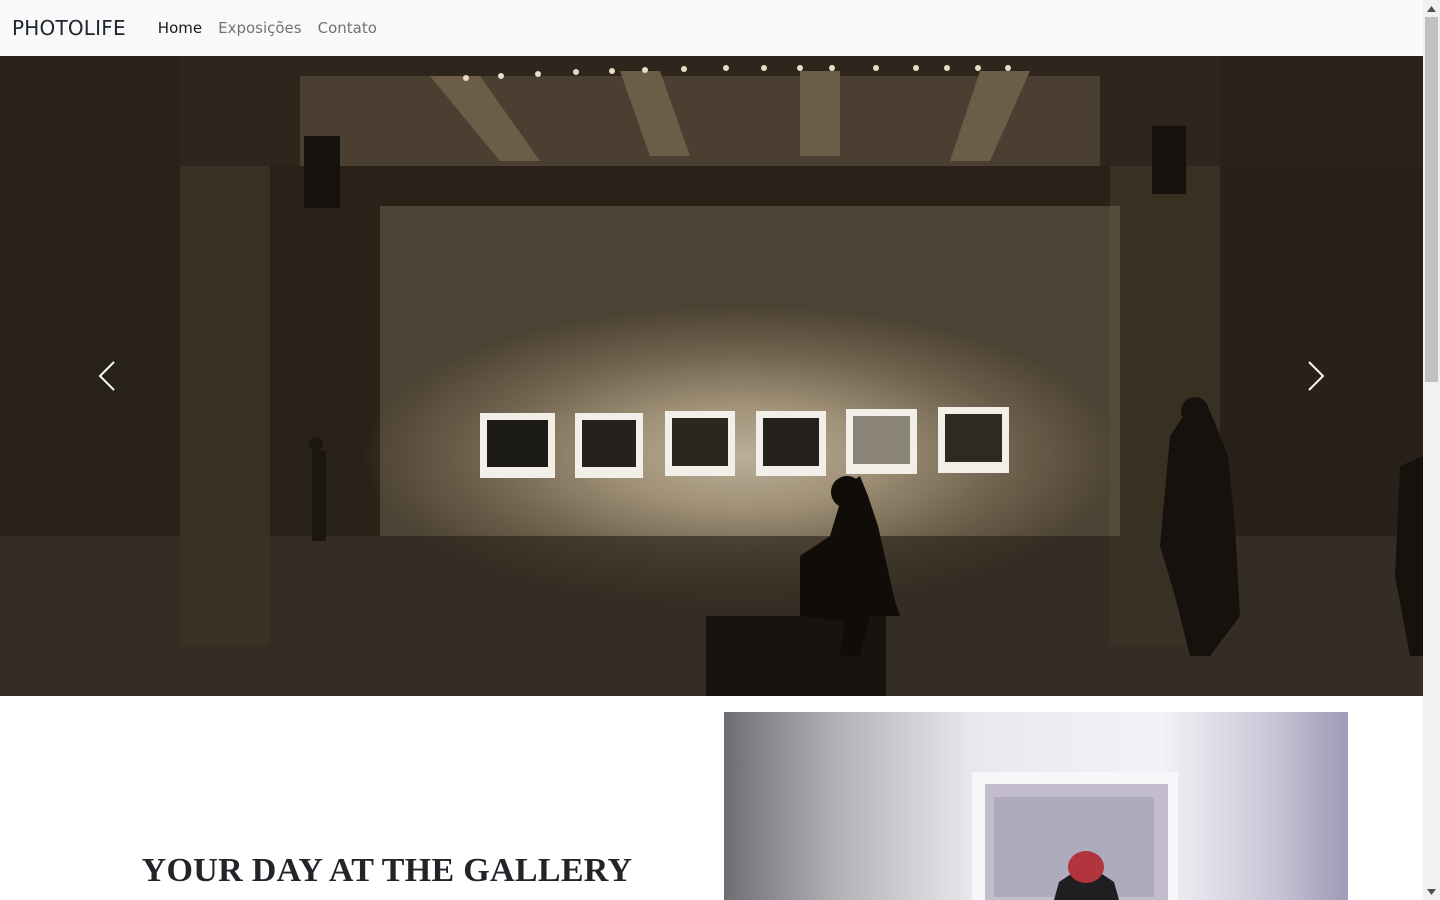 This screenshot has width=1440, height=900. I want to click on chevron-right-icon, so click(1316, 376).